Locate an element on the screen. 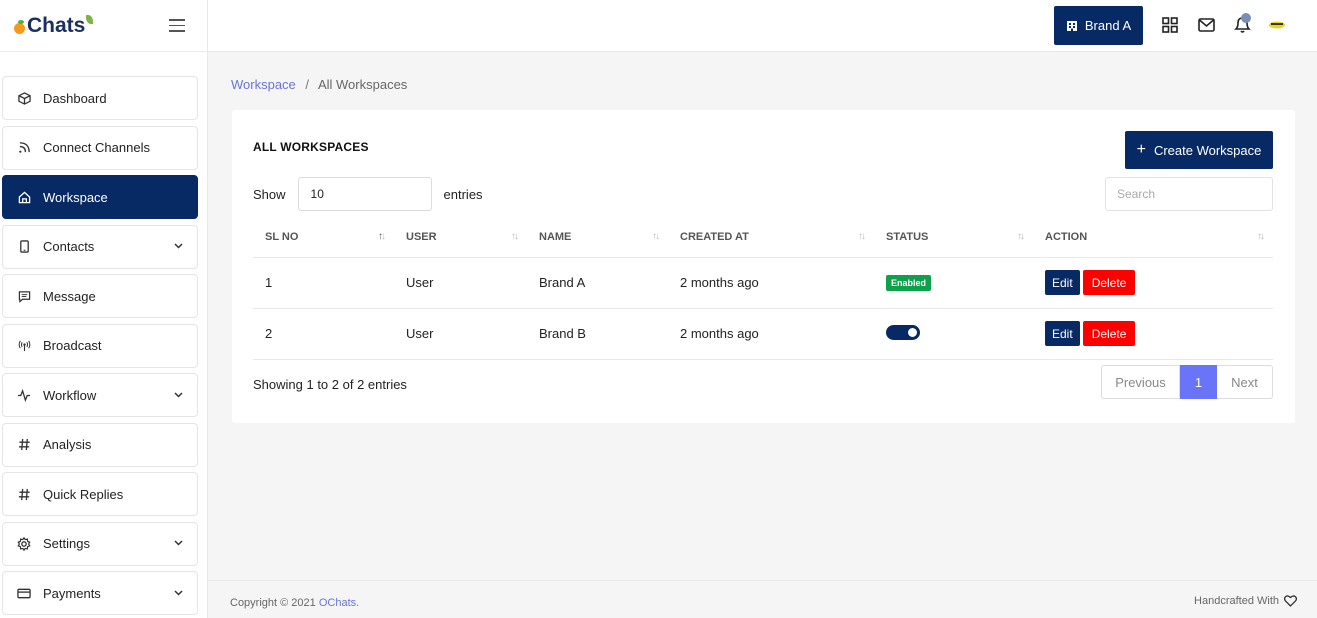 The height and width of the screenshot is (618, 1317). activity-icon is located at coordinates (24, 395).